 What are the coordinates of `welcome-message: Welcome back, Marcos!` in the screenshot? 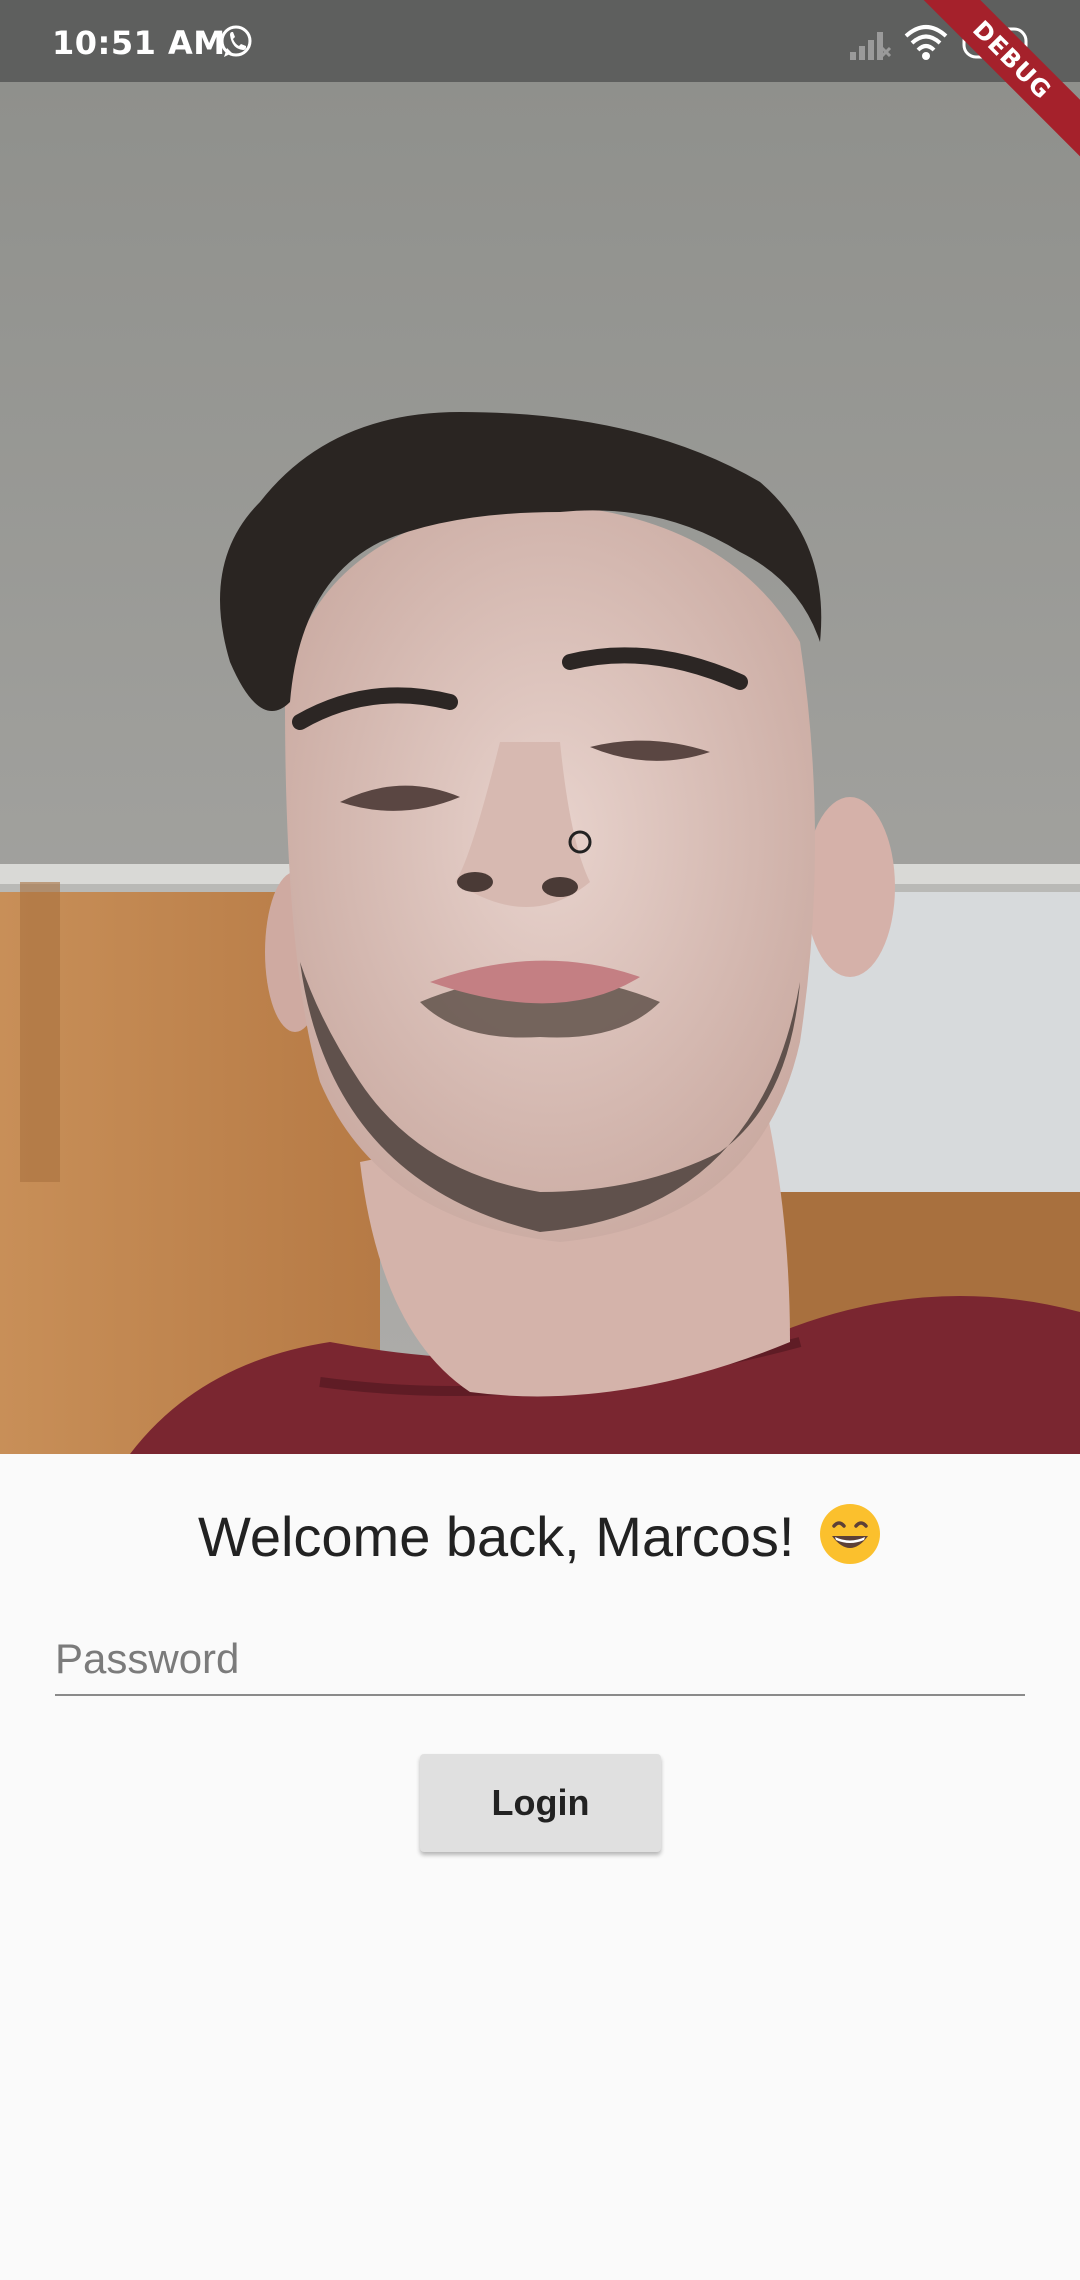 It's located at (540, 1535).